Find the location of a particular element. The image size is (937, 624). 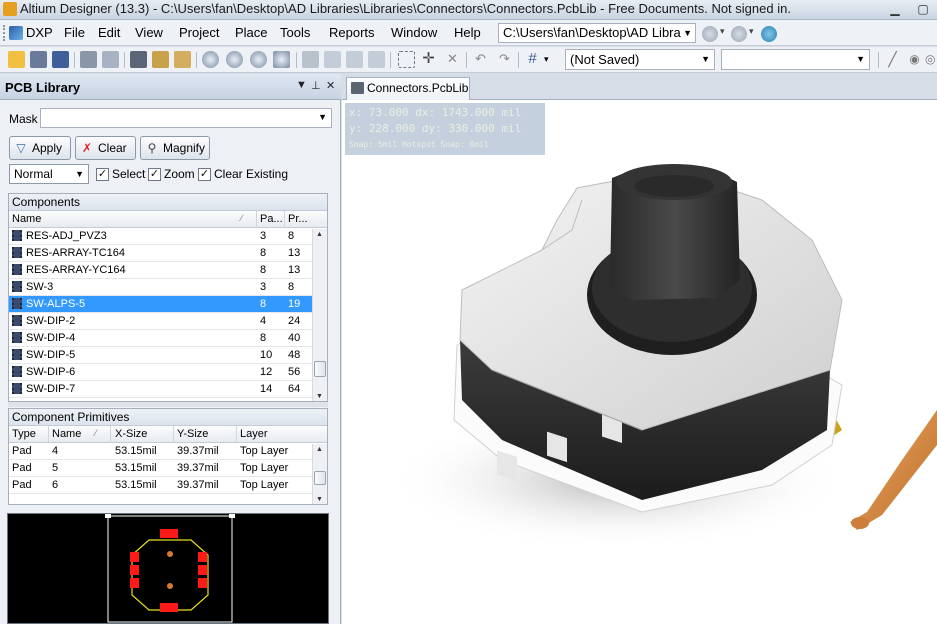

table-row: SW-3 3 8 is located at coordinates (168, 287).